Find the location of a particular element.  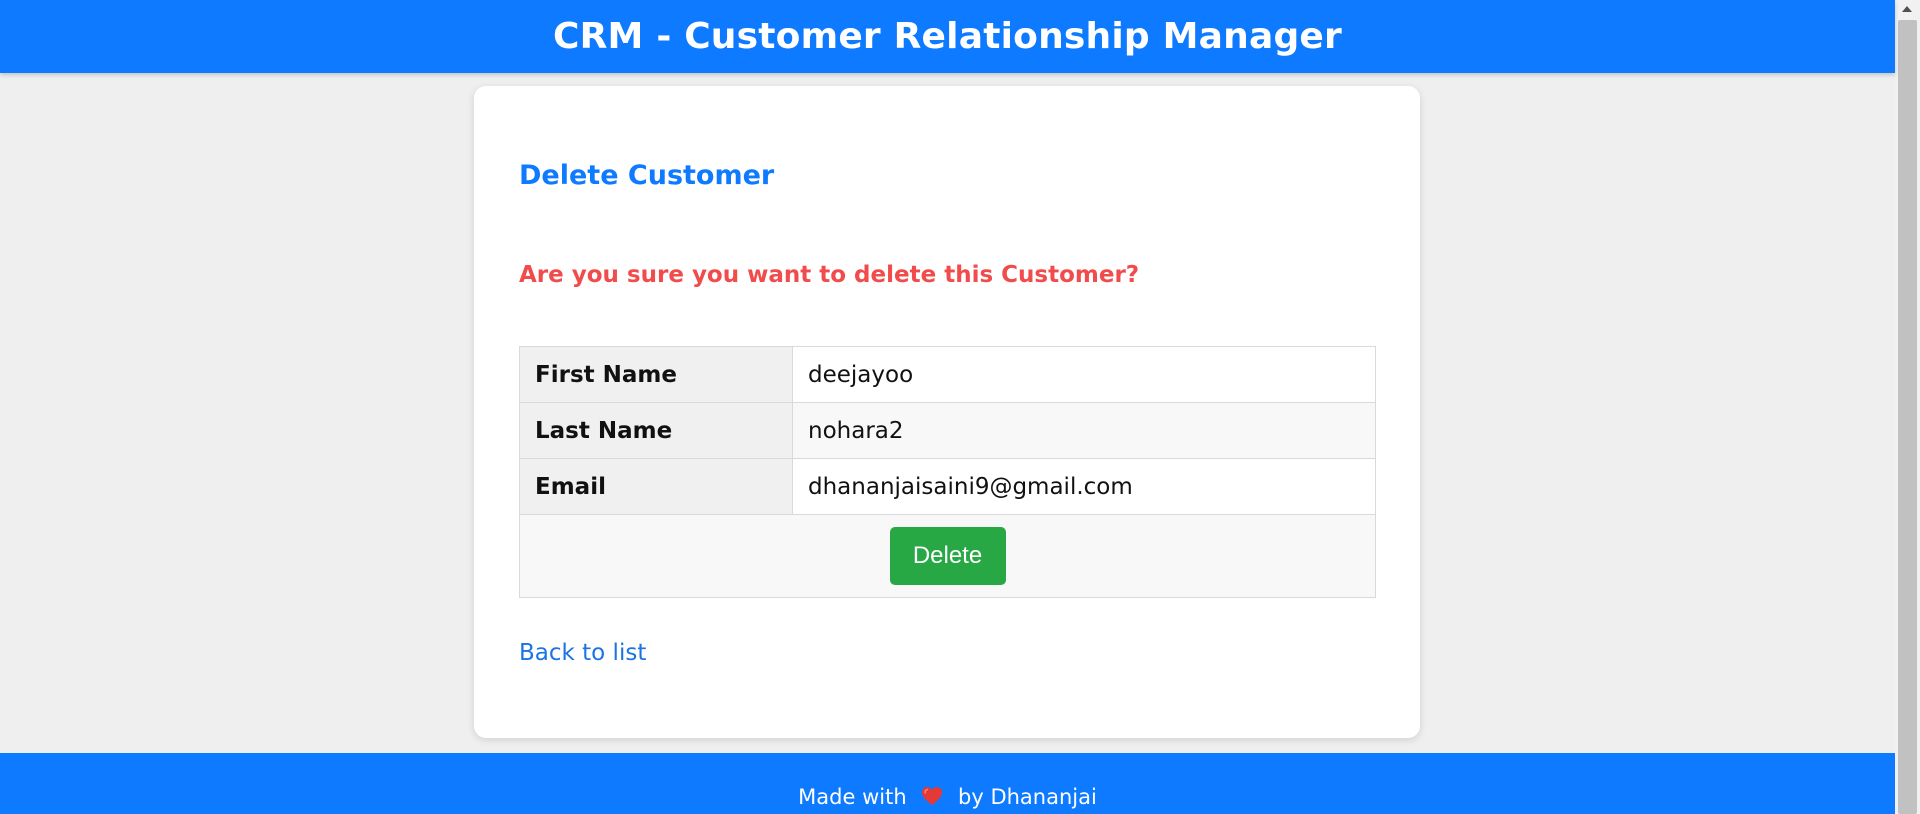

vertical-scrollbar is located at coordinates (1907, 407).